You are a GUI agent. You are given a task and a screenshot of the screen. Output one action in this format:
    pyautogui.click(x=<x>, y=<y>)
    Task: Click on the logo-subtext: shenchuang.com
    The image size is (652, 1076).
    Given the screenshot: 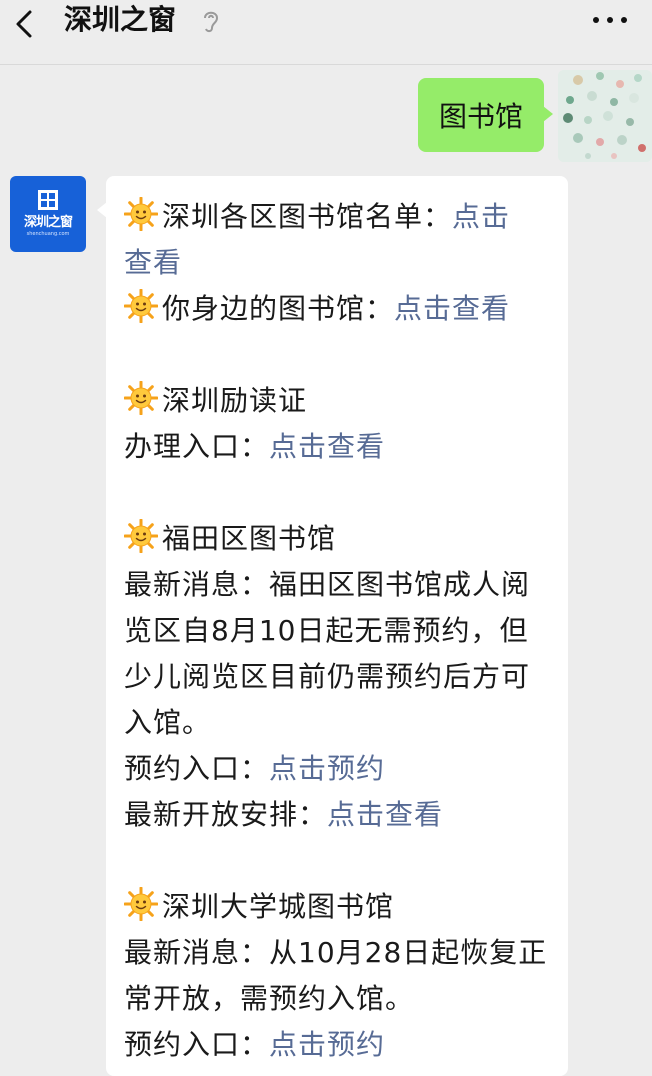 What is the action you would take?
    pyautogui.click(x=48, y=234)
    